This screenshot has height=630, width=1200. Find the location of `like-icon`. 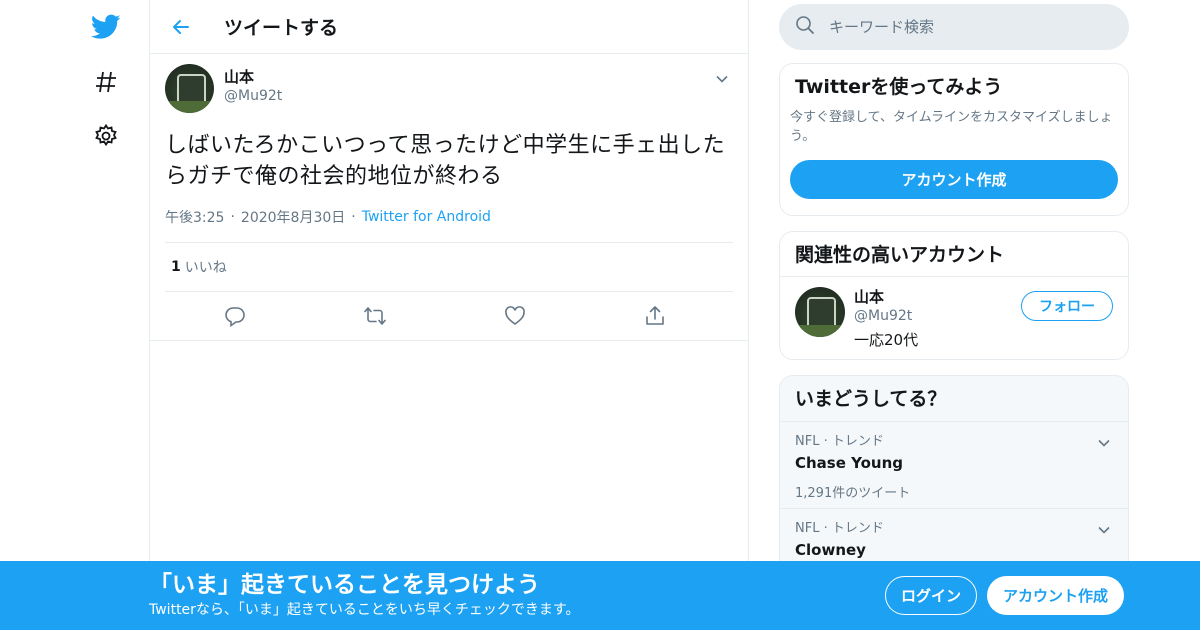

like-icon is located at coordinates (515, 316).